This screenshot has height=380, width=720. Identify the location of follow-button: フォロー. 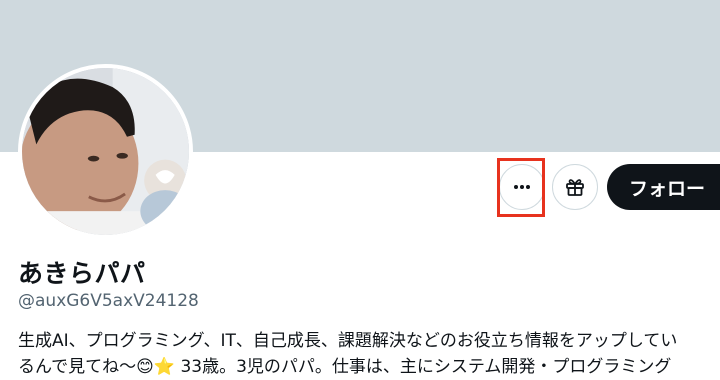
(663, 187).